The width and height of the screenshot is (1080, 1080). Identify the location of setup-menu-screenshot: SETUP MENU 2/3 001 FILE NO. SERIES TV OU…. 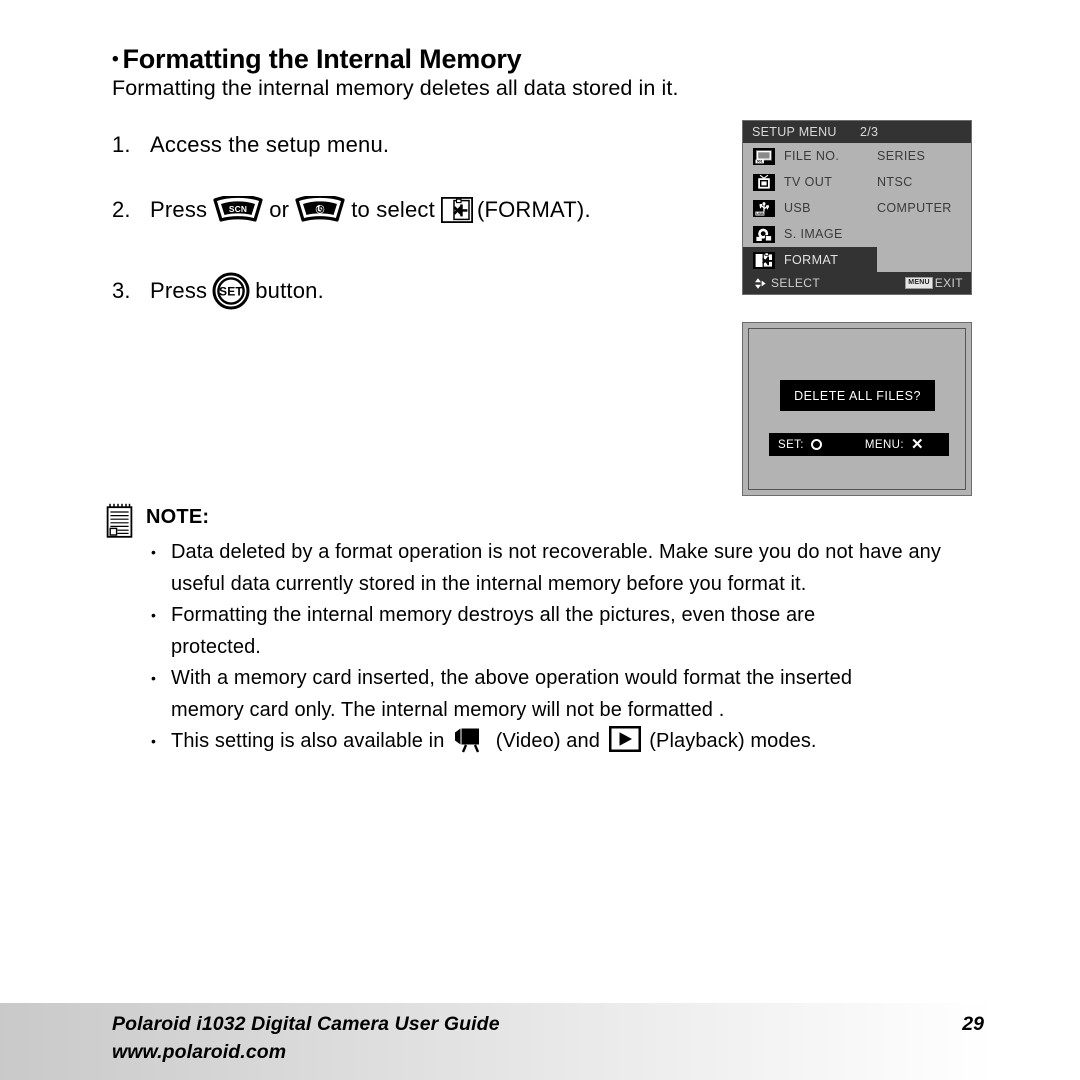
(857, 207).